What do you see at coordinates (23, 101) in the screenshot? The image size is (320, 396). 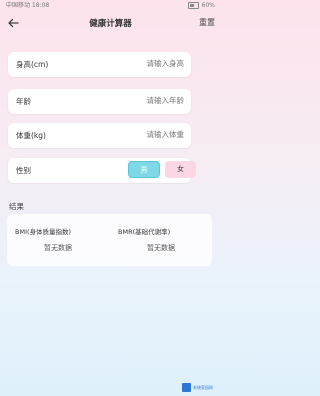 I see `age-label: 年龄` at bounding box center [23, 101].